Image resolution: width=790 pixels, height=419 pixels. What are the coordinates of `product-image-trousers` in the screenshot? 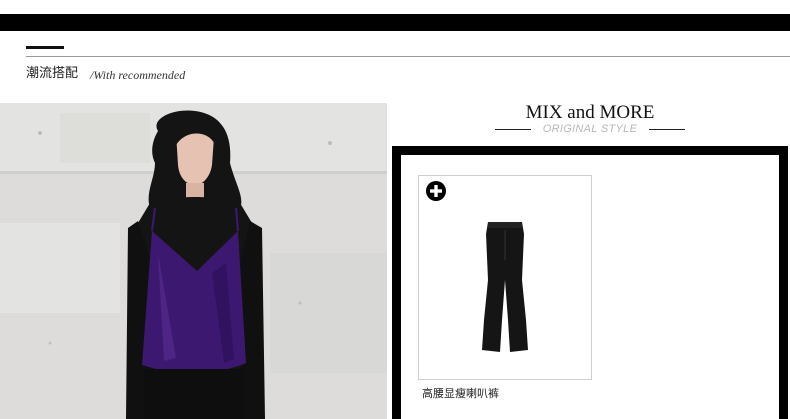 It's located at (505, 290).